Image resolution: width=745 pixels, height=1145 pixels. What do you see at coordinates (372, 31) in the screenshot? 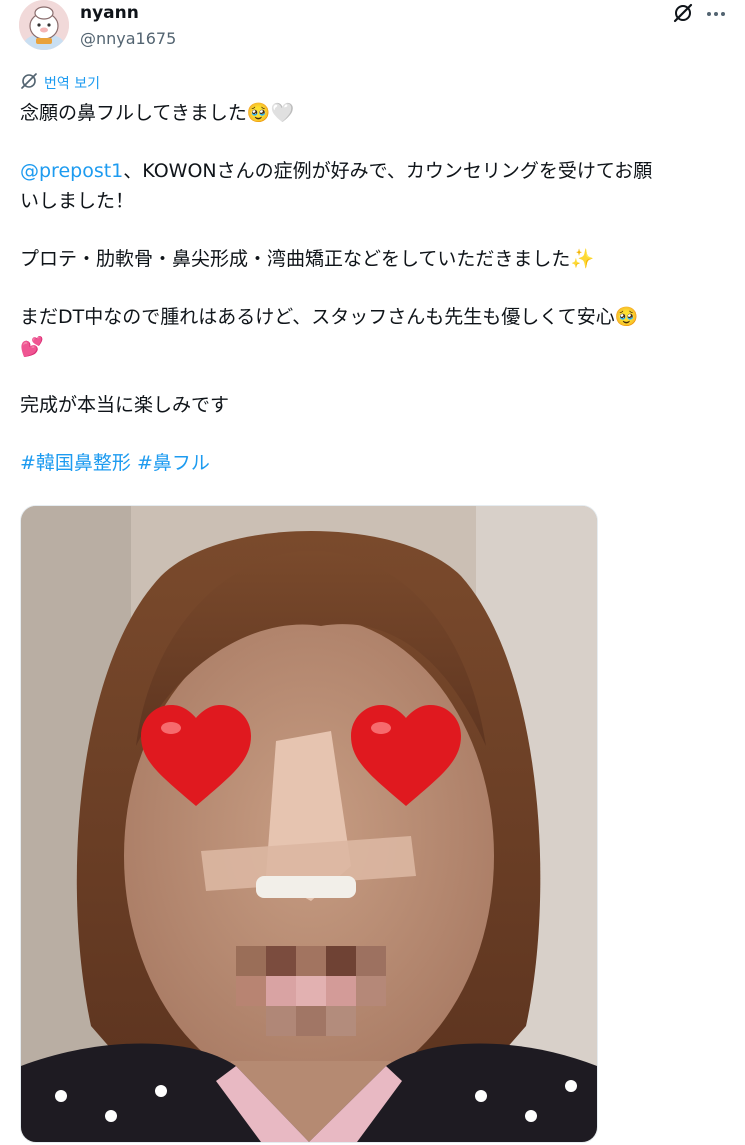
I see `tweet-header: nyann @nnya1675` at bounding box center [372, 31].